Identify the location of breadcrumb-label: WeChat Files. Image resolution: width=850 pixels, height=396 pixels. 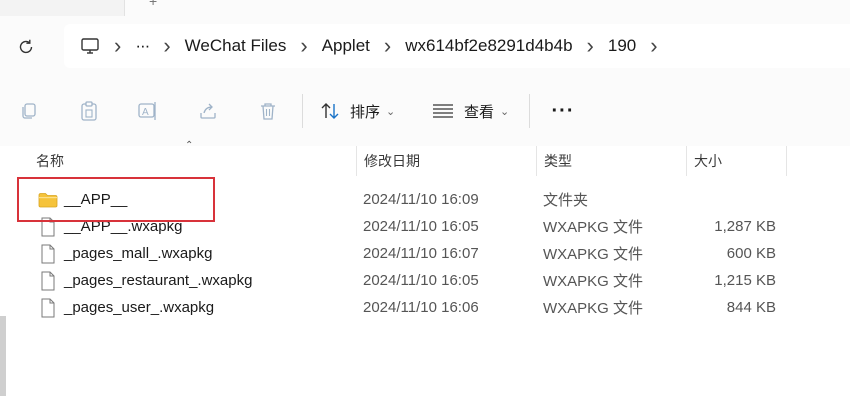
(235, 45).